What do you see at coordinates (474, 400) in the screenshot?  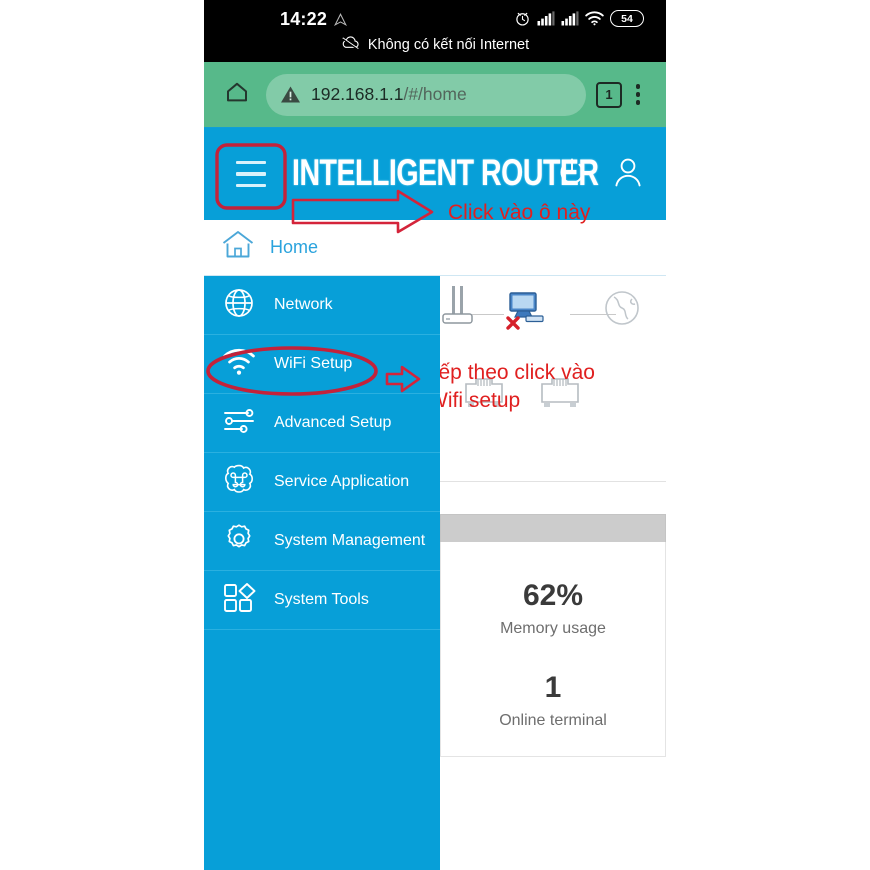 I see `annotation-callout-2-line2: Wifi setup` at bounding box center [474, 400].